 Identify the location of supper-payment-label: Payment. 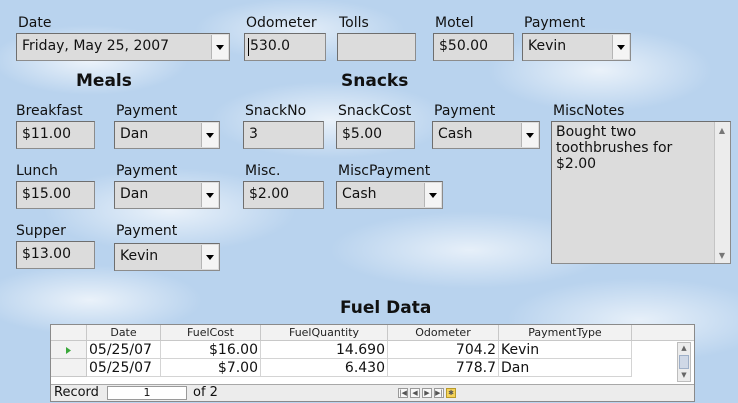
(147, 231).